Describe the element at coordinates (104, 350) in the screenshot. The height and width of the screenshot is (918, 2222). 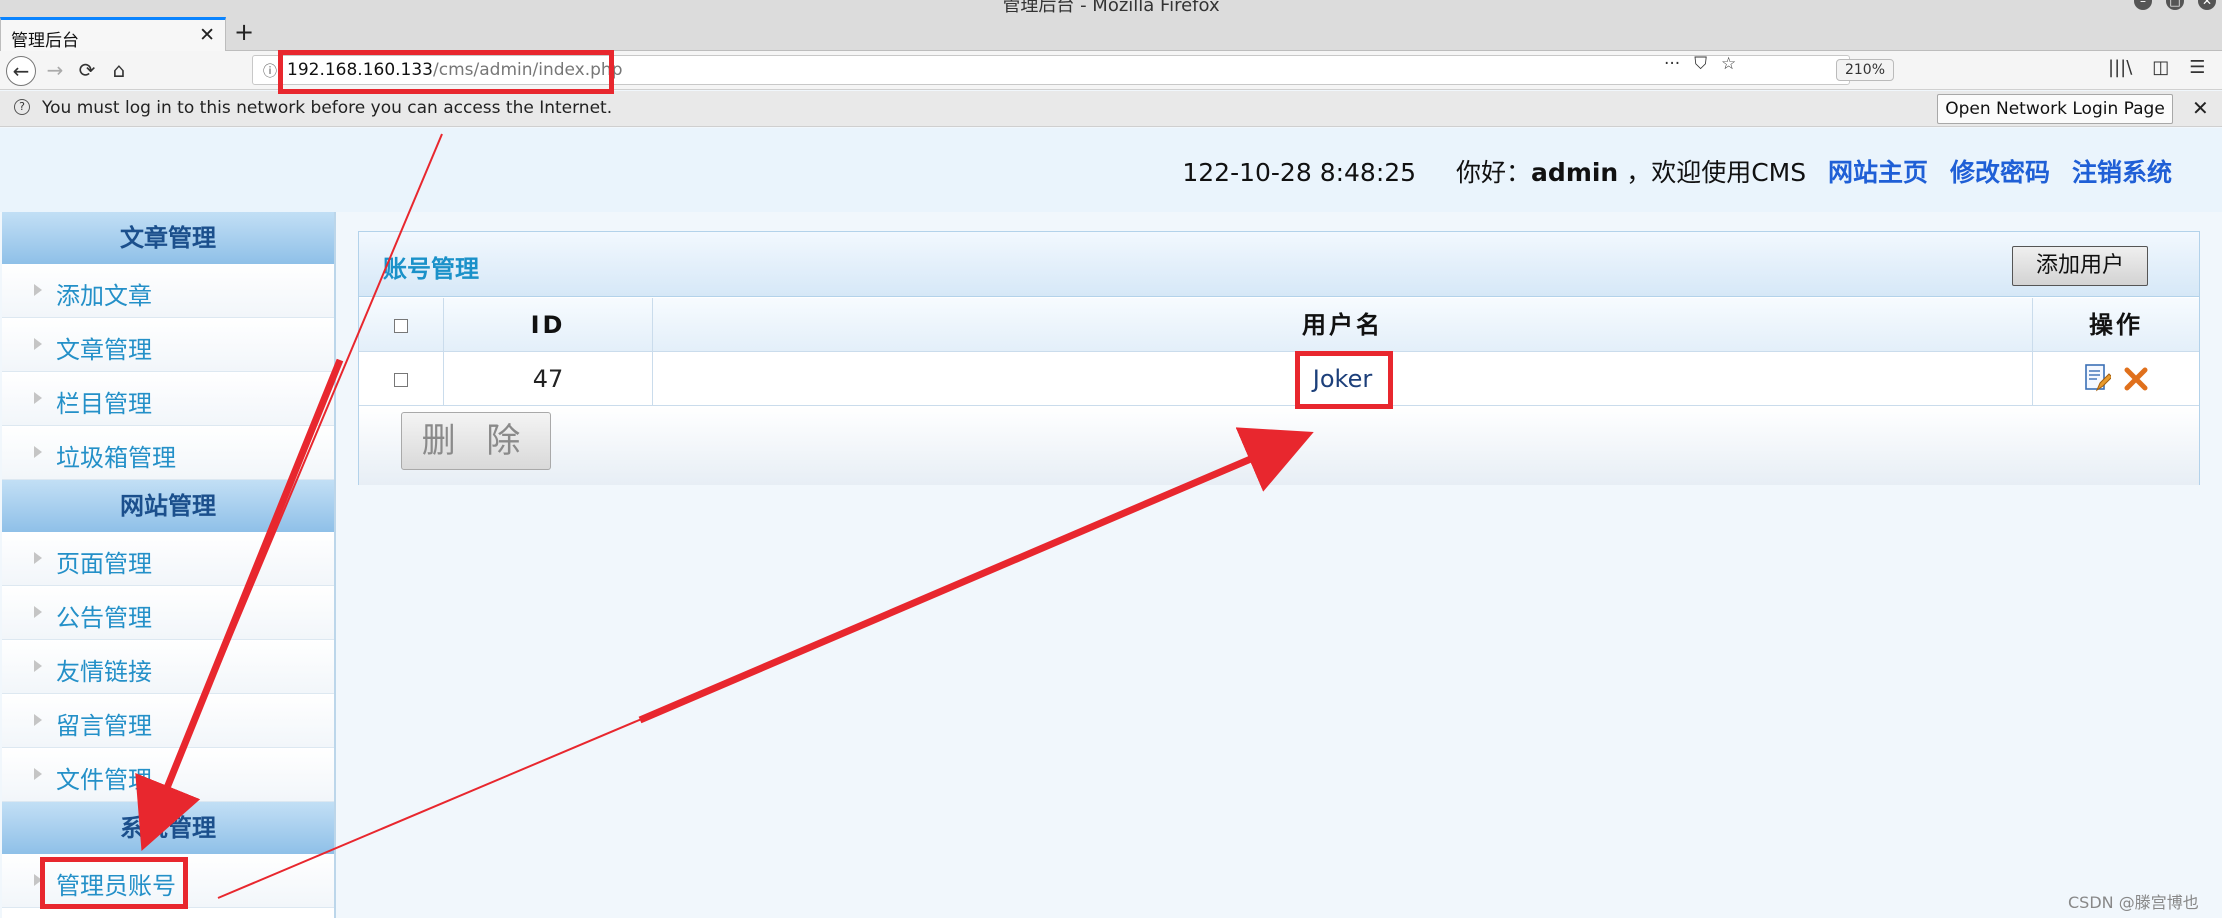
I see `sidebar-item-label: 文章管理` at that location.